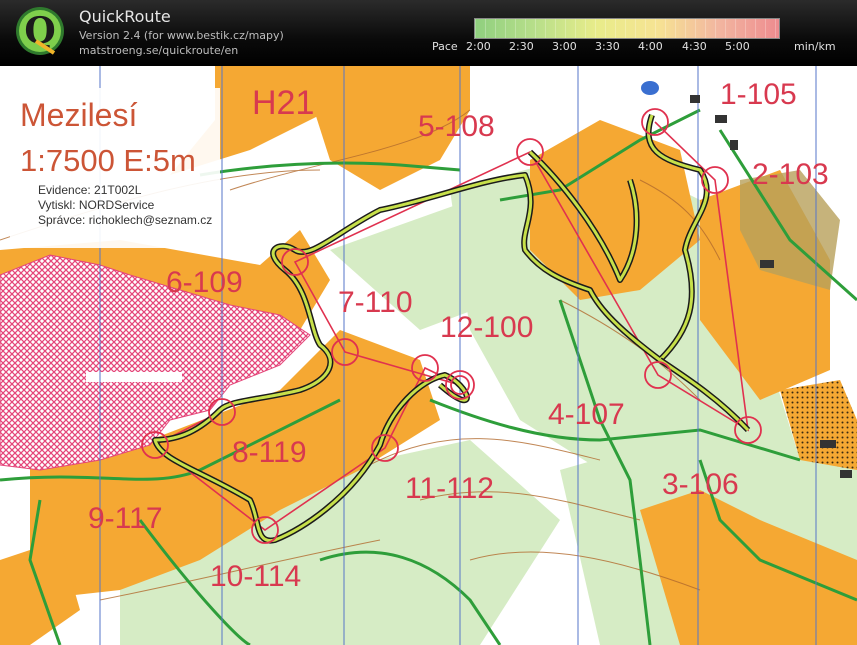 The image size is (857, 645). I want to click on map-scale: 1:7500 E:5m, so click(108, 160).